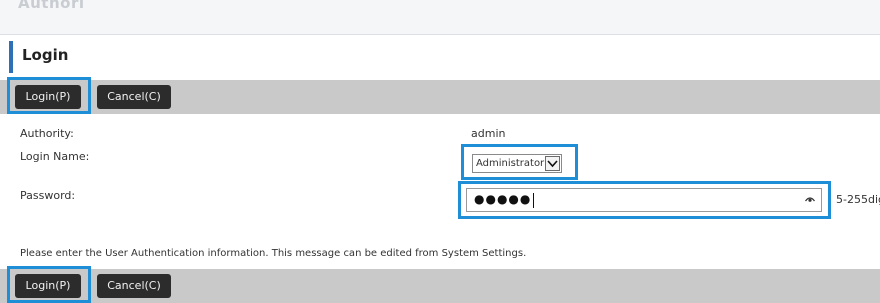  Describe the element at coordinates (503, 199) in the screenshot. I see `password-masked-value: ●●●●●` at that location.